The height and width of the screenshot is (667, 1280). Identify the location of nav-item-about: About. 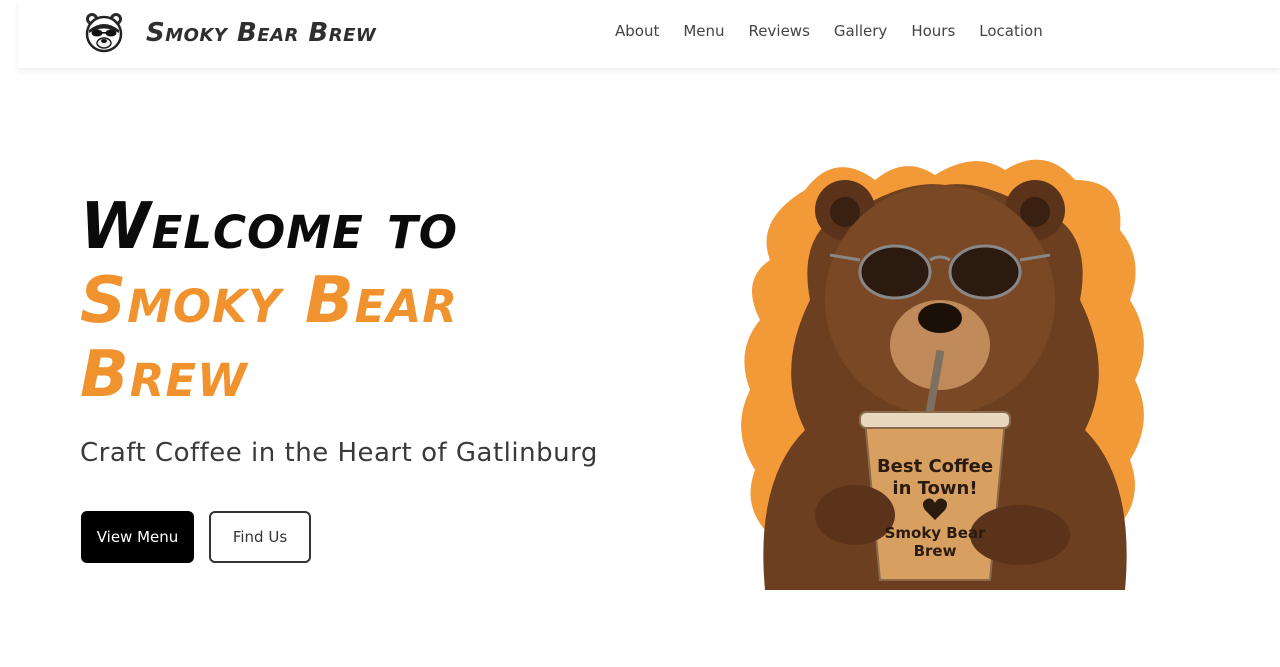
(637, 31).